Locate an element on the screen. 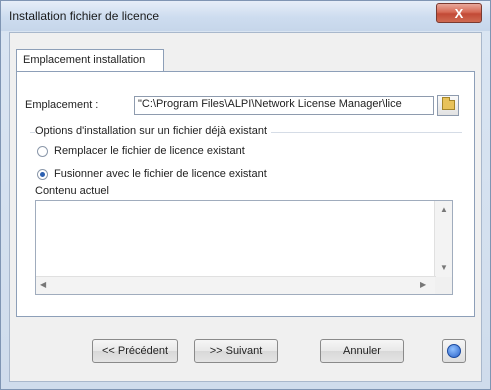 This screenshot has height=390, width=491. button-bar: << Précédent >> Suivant Annuler is located at coordinates (245, 352).